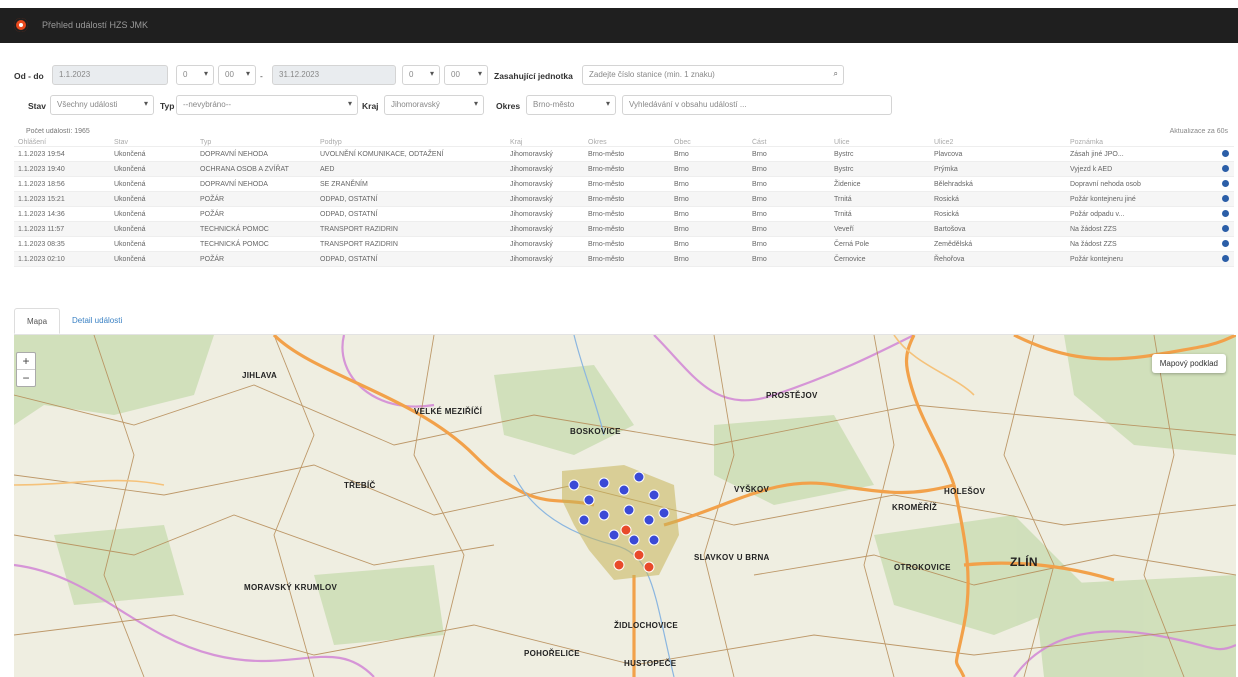  Describe the element at coordinates (998, 244) in the screenshot. I see `table-cell: Zemědělská` at that location.